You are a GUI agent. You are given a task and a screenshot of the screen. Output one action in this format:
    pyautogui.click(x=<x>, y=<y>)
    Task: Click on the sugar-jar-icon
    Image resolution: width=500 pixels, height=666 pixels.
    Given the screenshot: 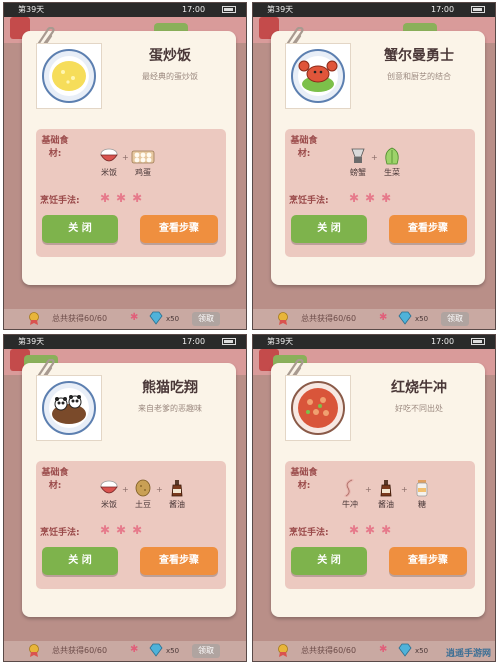 What is the action you would take?
    pyautogui.click(x=422, y=488)
    